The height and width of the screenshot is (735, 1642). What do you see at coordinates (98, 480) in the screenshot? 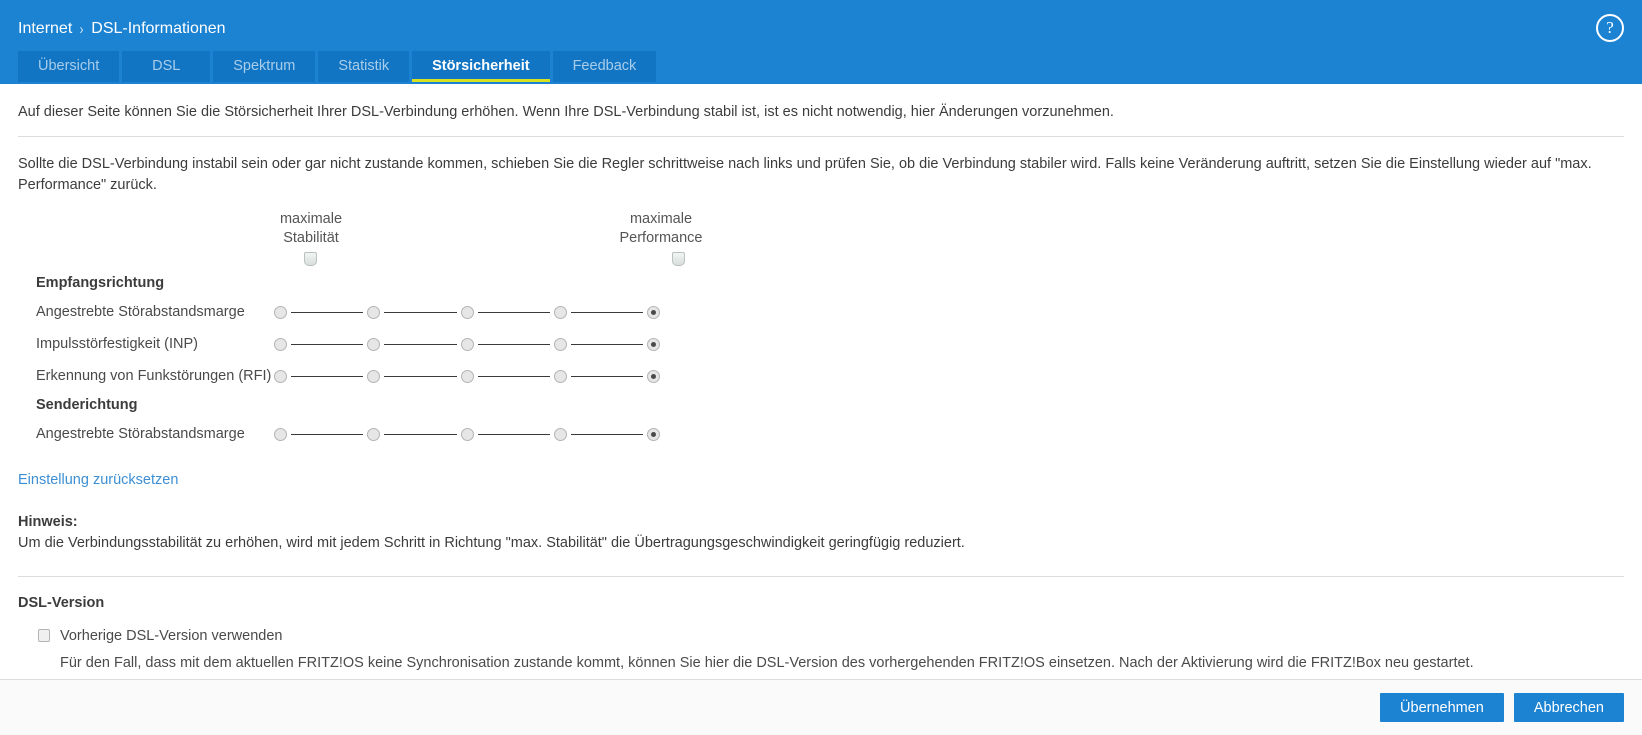
I see `reset-settings-link: Einstellung zurücksetzen` at bounding box center [98, 480].